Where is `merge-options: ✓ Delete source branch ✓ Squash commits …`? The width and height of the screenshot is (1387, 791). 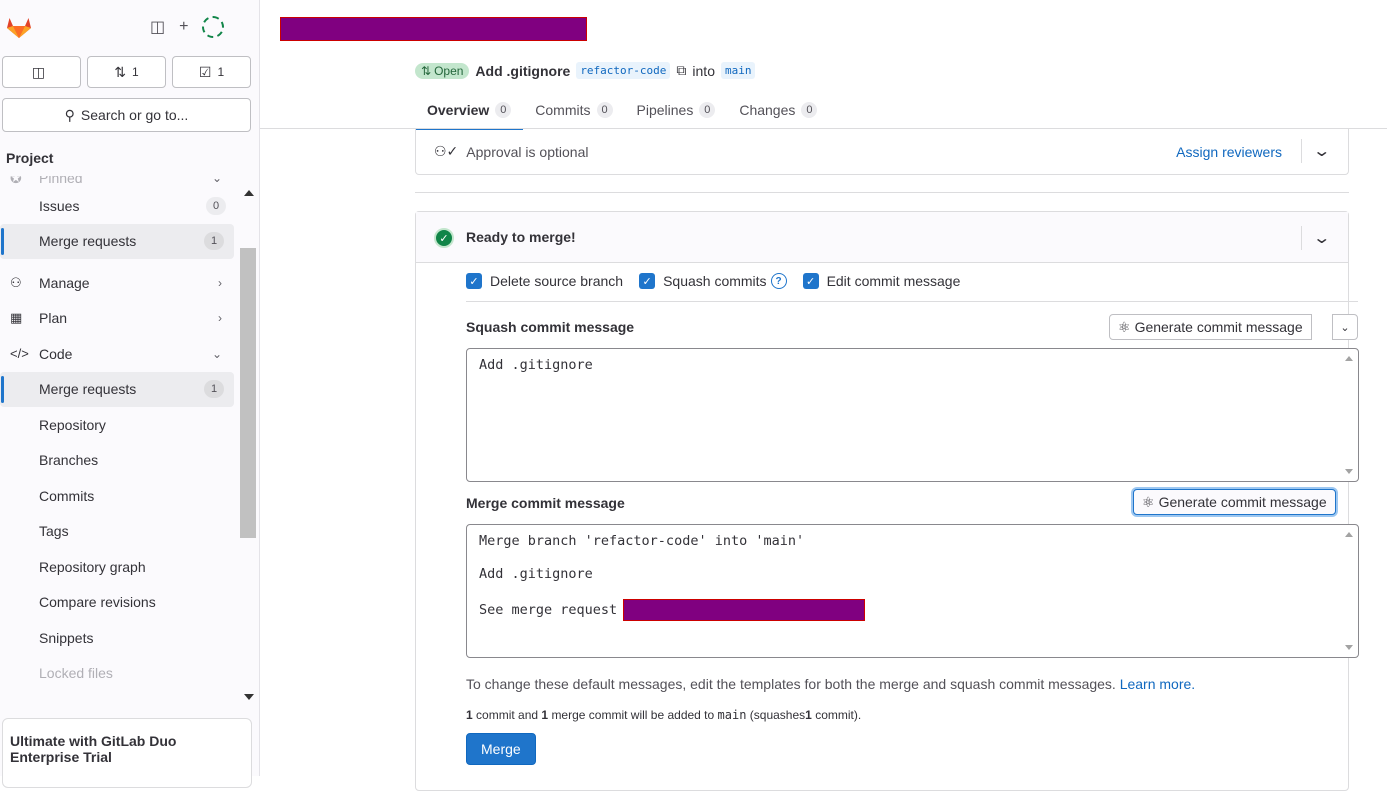 merge-options: ✓ Delete source branch ✓ Squash commits … is located at coordinates (713, 281).